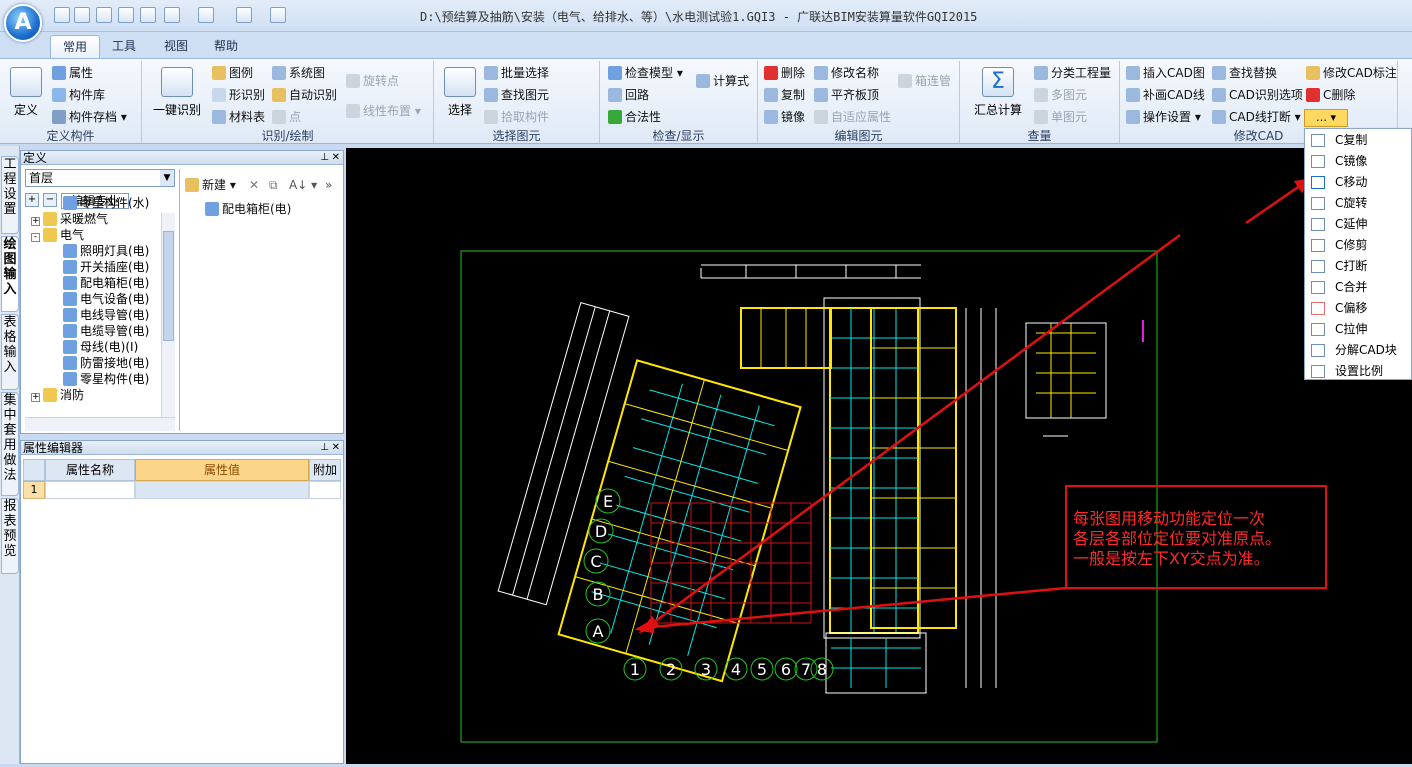 This screenshot has height=767, width=1412. I want to click on linear-layout-button: 线性布置 ▾, so click(383, 111).